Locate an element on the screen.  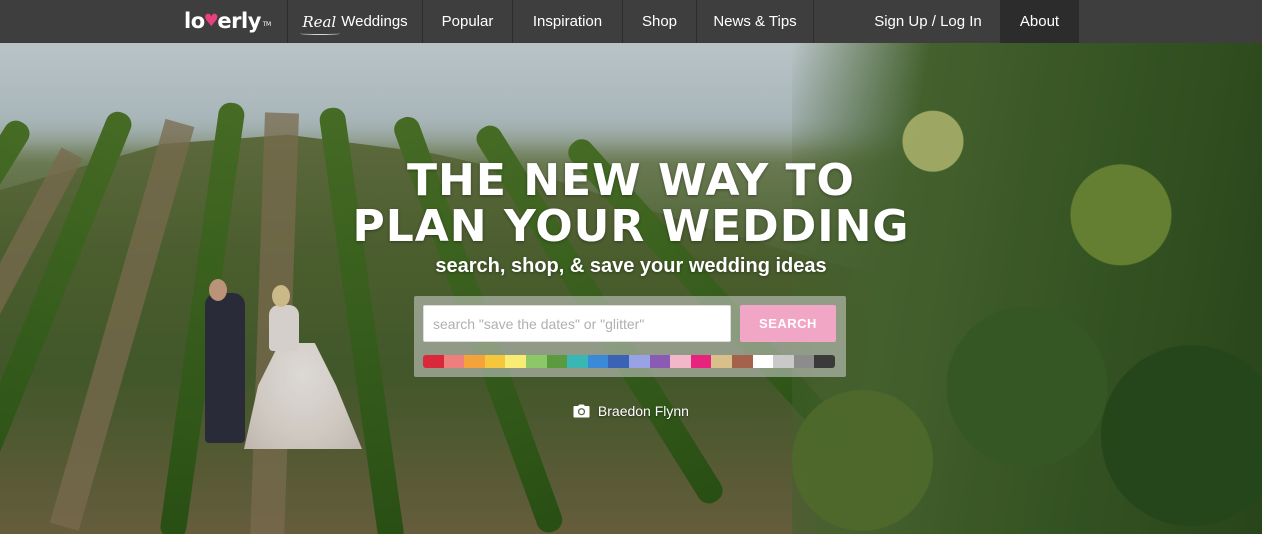
nav-shop: Shop is located at coordinates (659, 21).